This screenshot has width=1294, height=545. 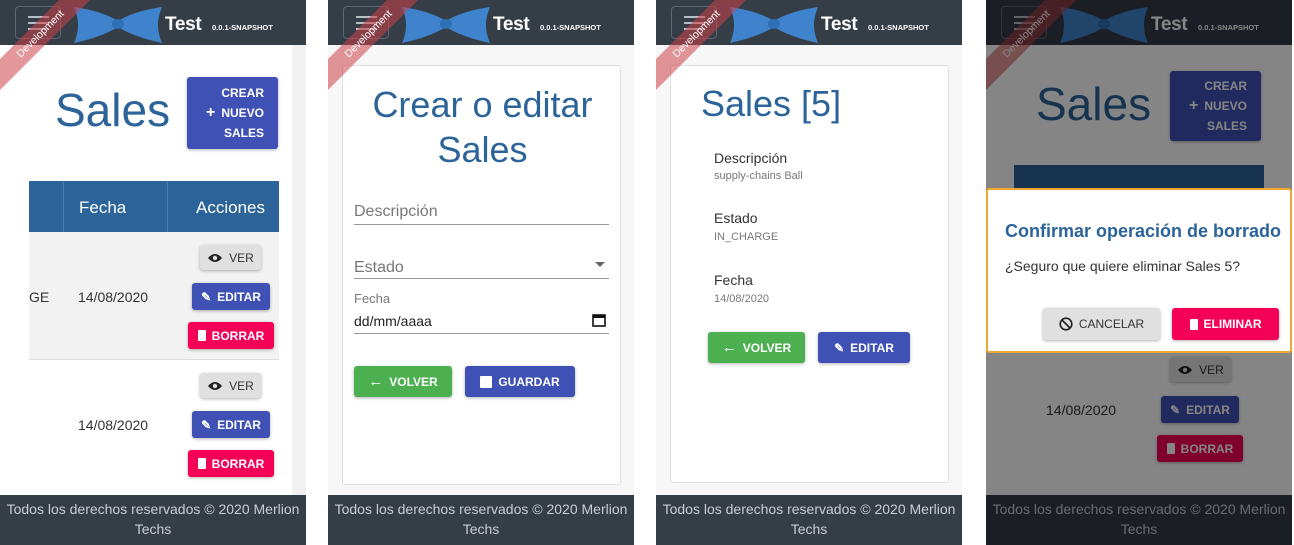 What do you see at coordinates (372, 298) in the screenshot?
I see `fecha-label: Fecha` at bounding box center [372, 298].